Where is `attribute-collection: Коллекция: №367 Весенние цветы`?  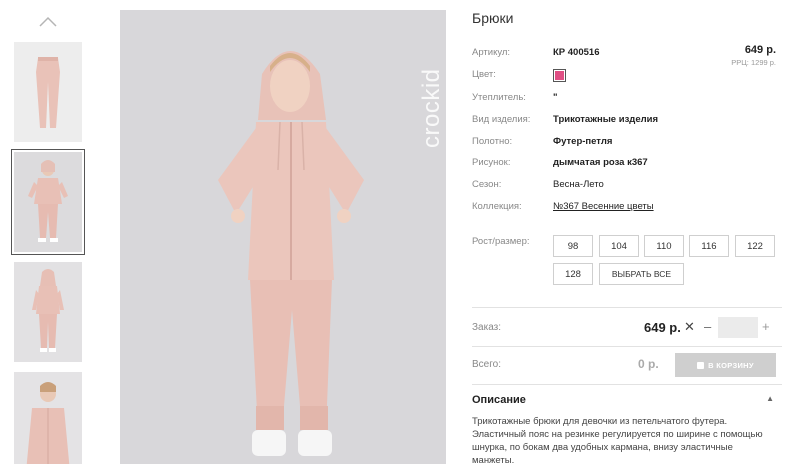
attribute-collection: Коллекция: №367 Весенние цветы is located at coordinates (627, 208).